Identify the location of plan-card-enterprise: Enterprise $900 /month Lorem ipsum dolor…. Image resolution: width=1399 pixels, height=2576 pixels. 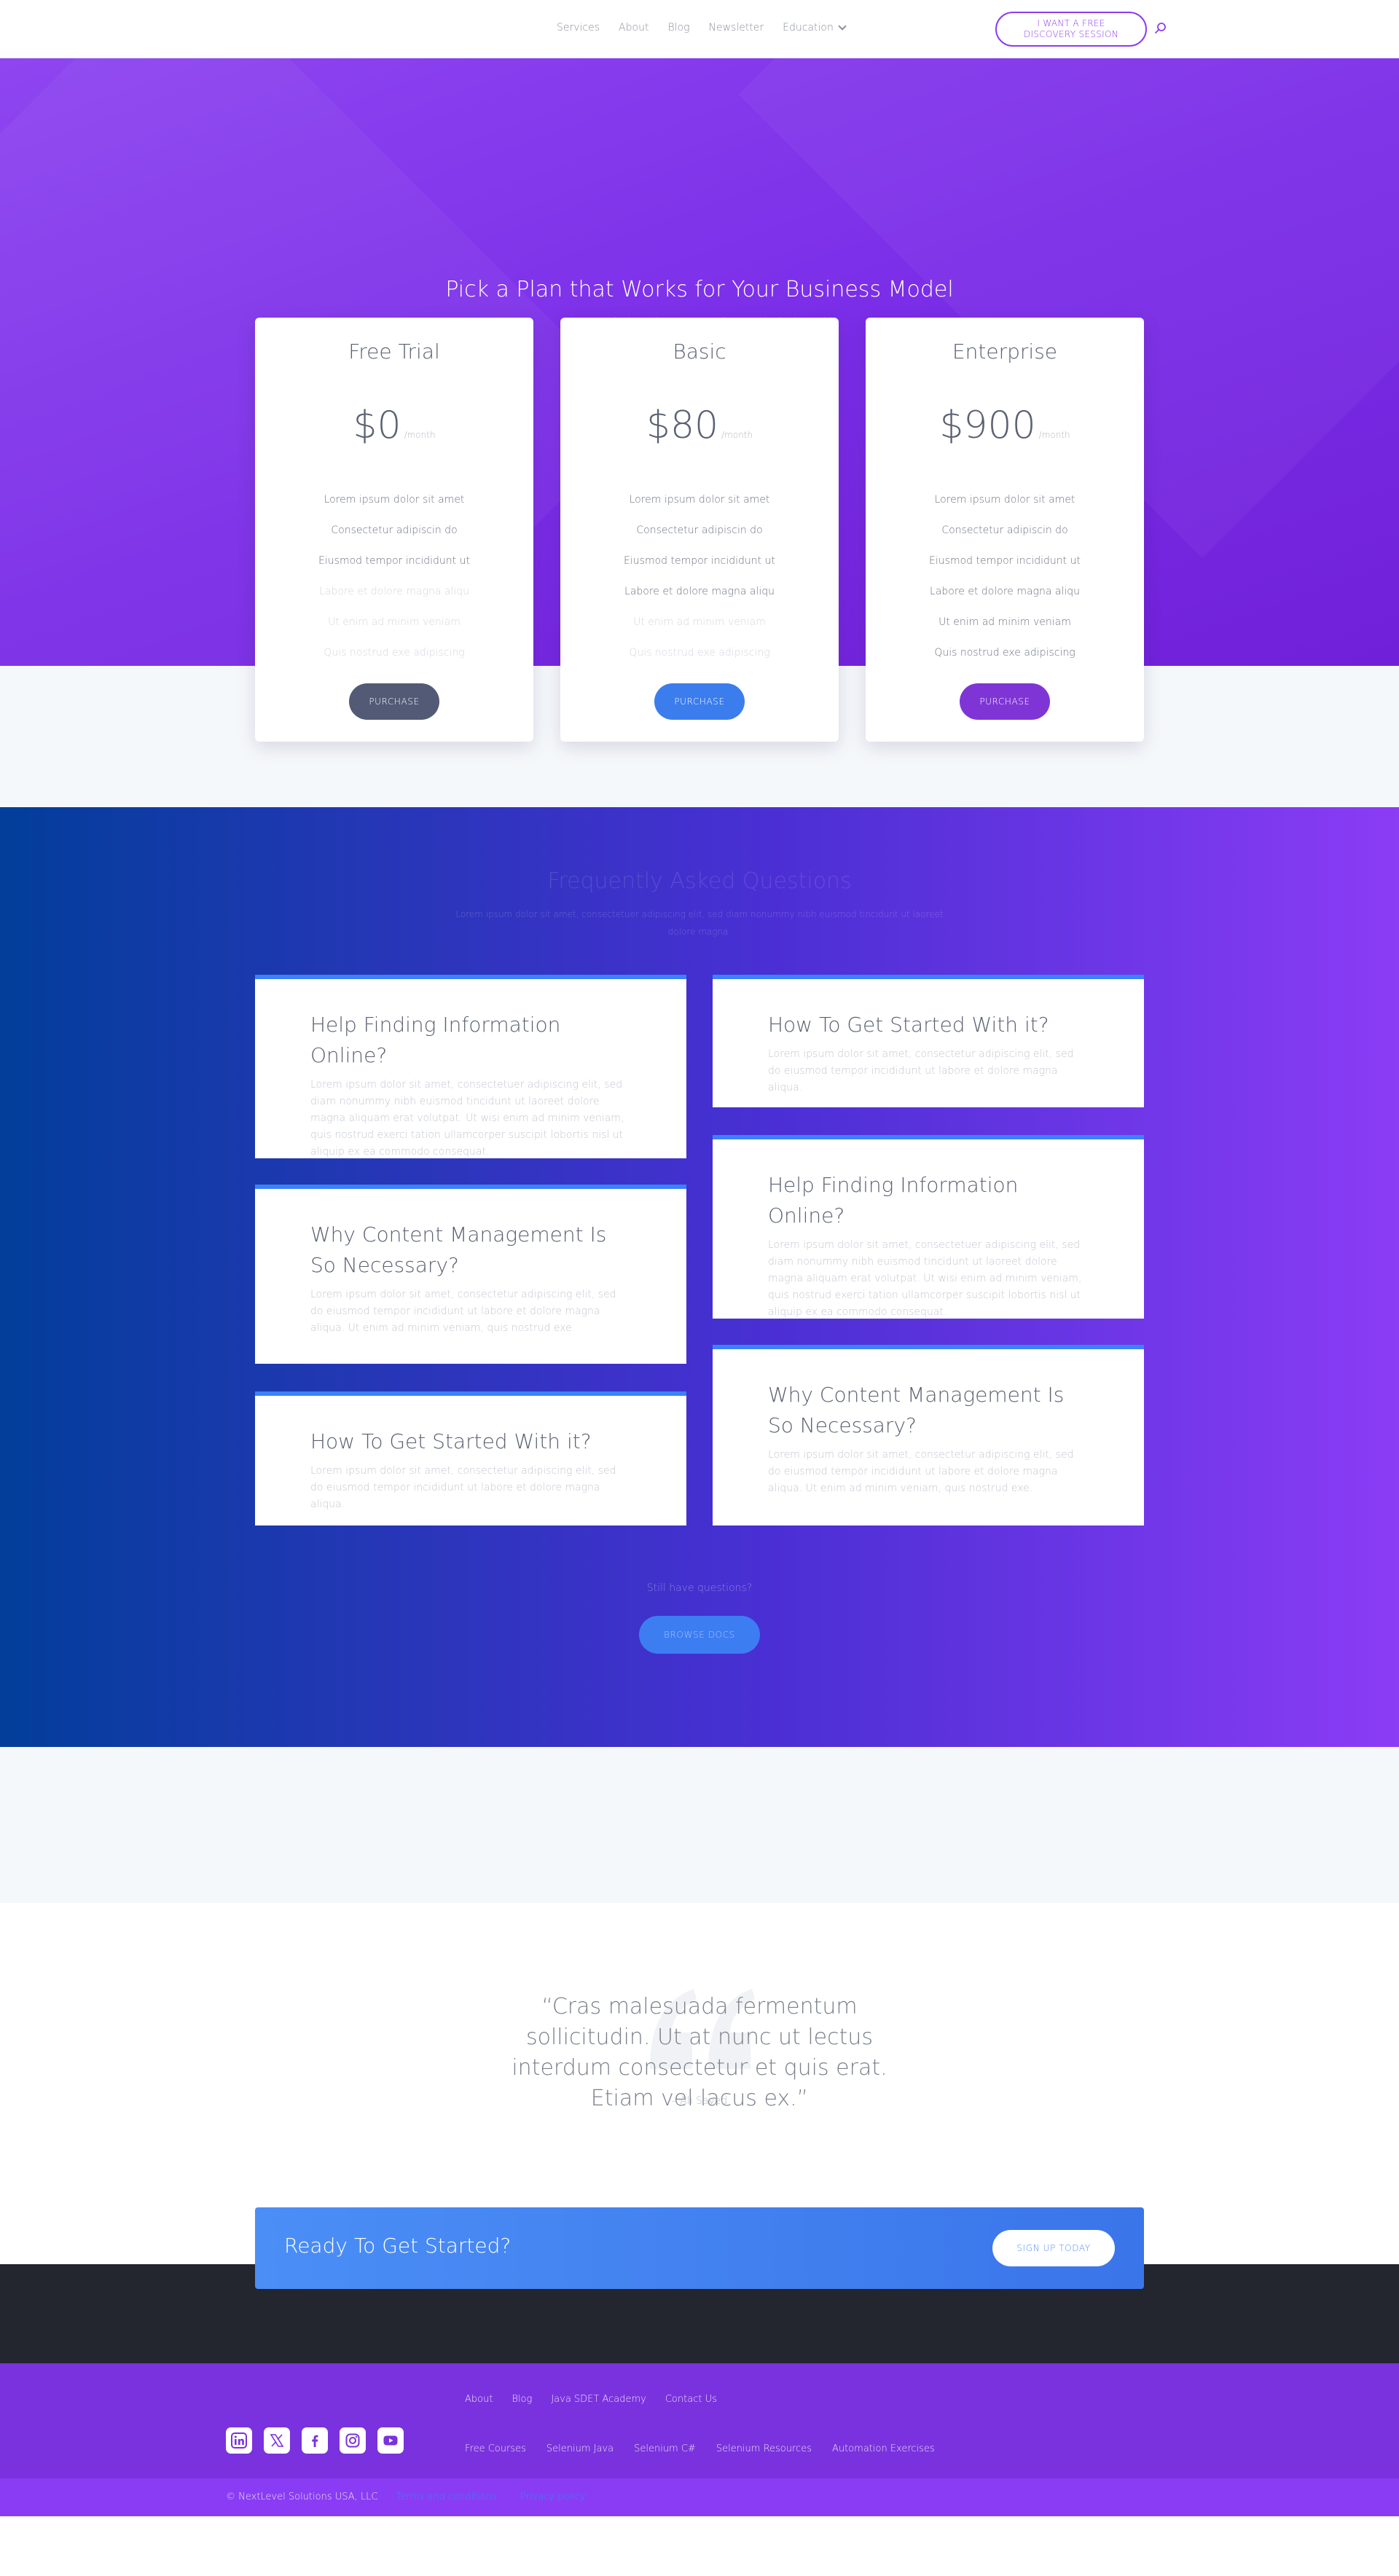
(1005, 530).